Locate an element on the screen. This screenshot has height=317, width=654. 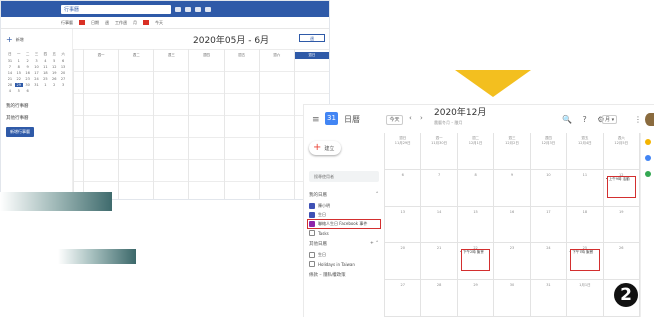
command-item: 工作週 is located at coordinates (121, 23).